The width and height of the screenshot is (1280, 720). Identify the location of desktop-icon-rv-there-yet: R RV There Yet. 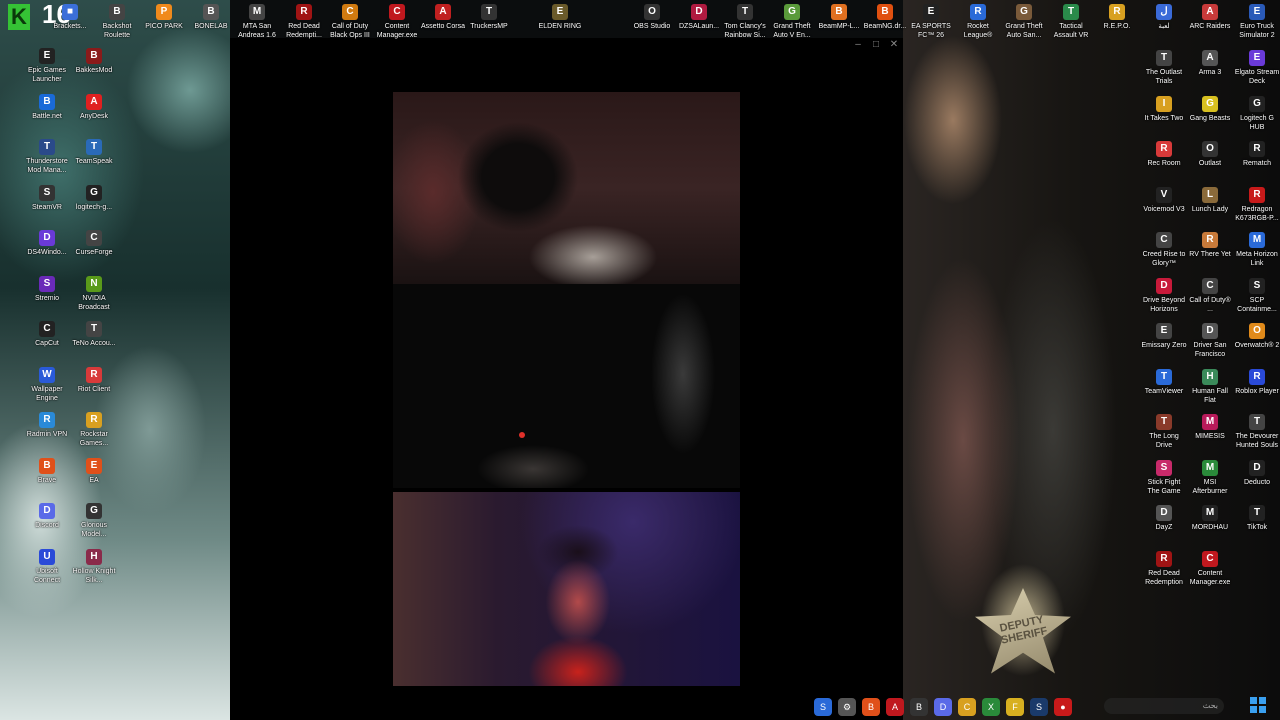
(1210, 245).